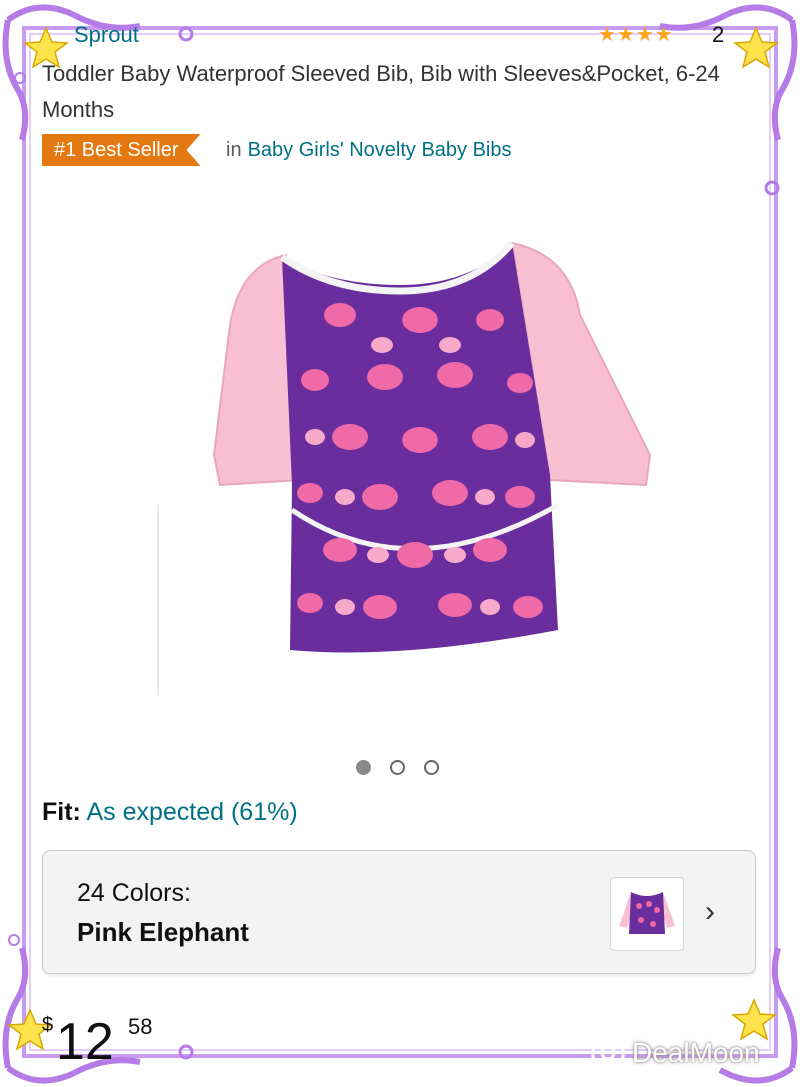 This screenshot has width=800, height=1087. I want to click on fit-value-link: As expected (61%), so click(191, 812).